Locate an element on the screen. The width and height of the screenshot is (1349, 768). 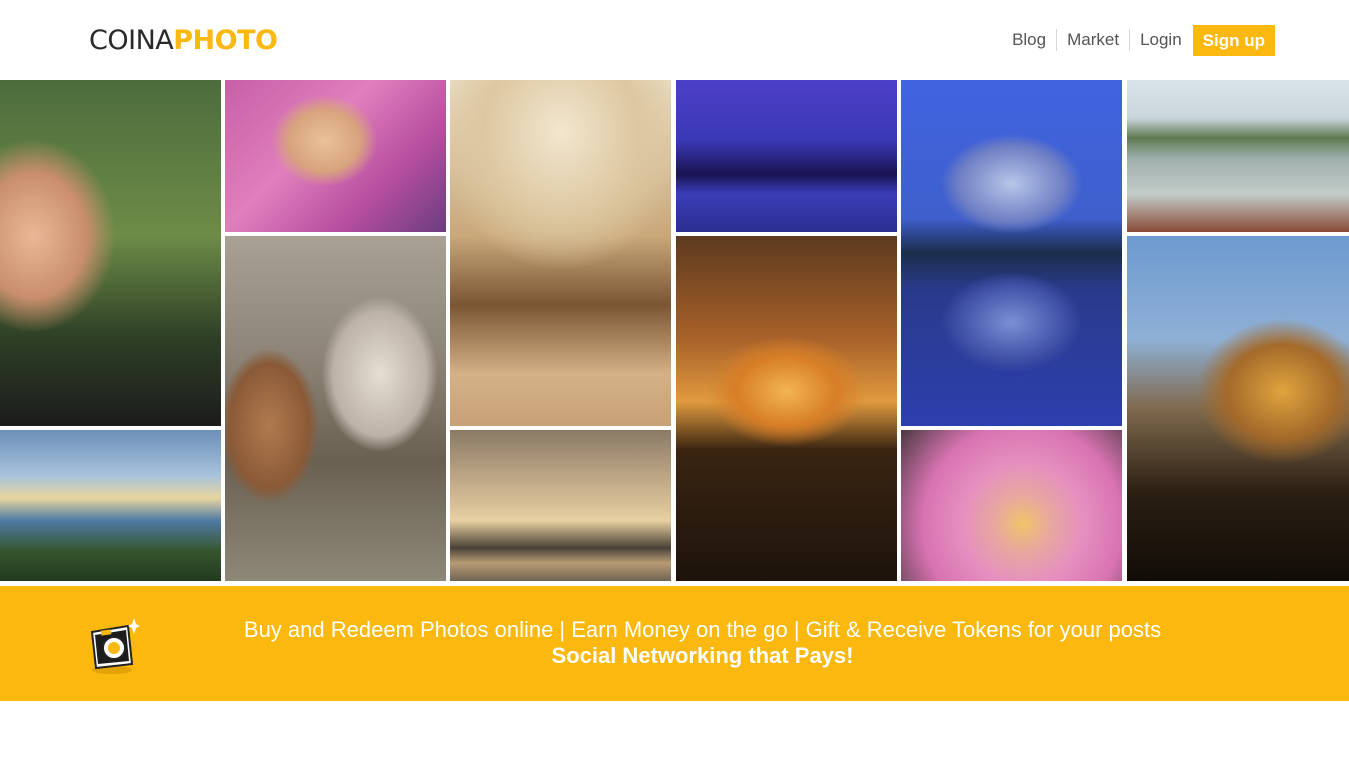
photo-tile-sunray-skyline is located at coordinates (560, 505).